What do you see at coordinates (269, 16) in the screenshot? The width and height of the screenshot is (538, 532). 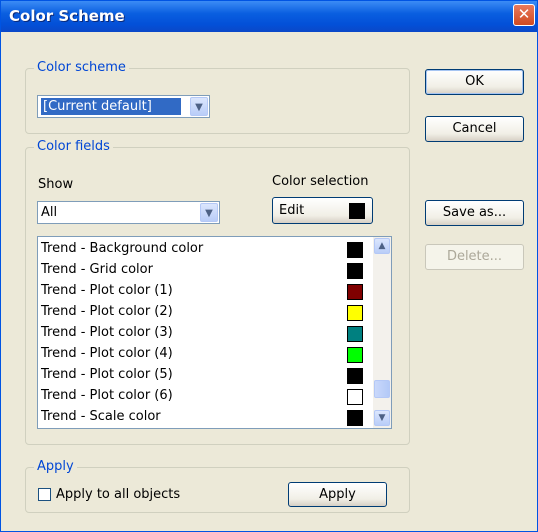 I see `title-bar: Color Scheme ✕` at bounding box center [269, 16].